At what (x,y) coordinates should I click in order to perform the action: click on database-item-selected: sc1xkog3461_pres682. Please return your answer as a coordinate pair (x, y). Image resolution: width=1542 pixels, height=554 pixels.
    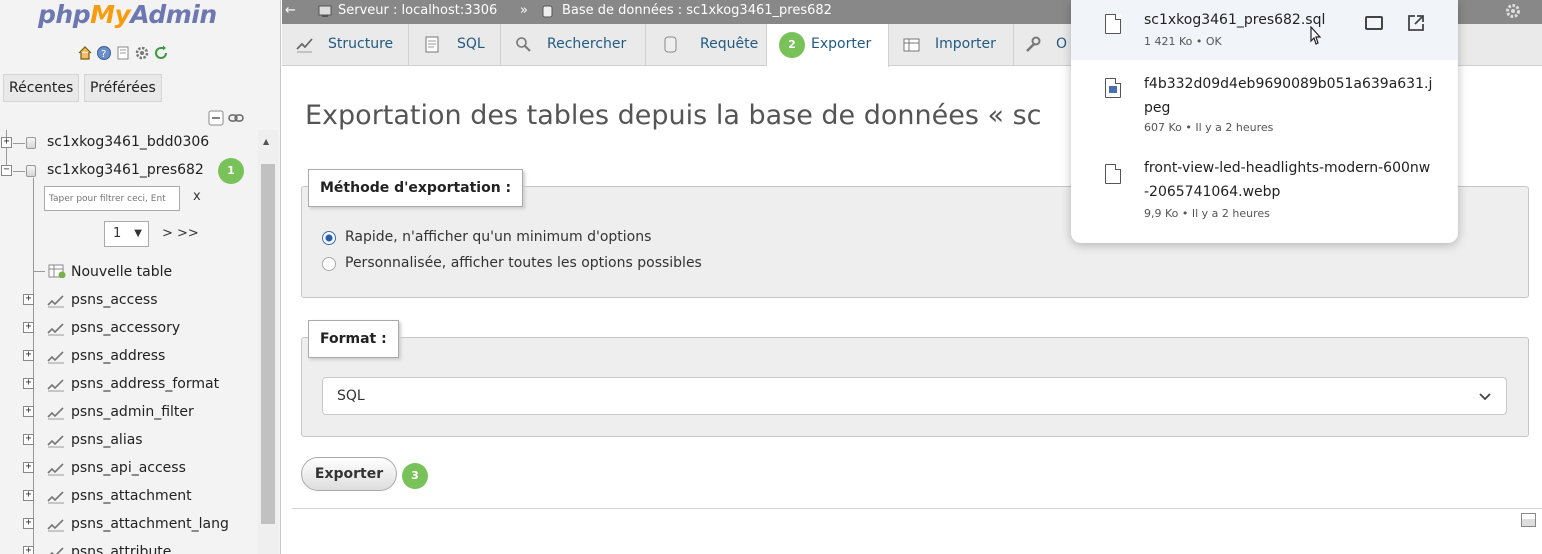
    Looking at the image, I should click on (125, 170).